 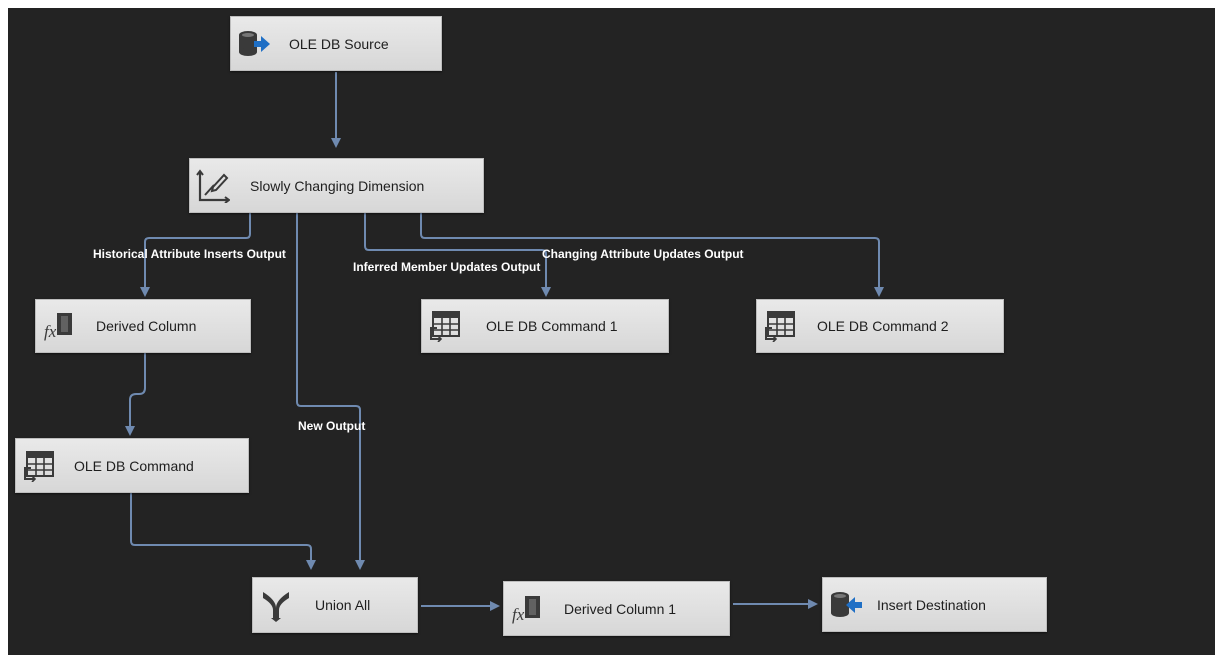 I want to click on slowly-changing-dimension-icon, so click(x=213, y=185).